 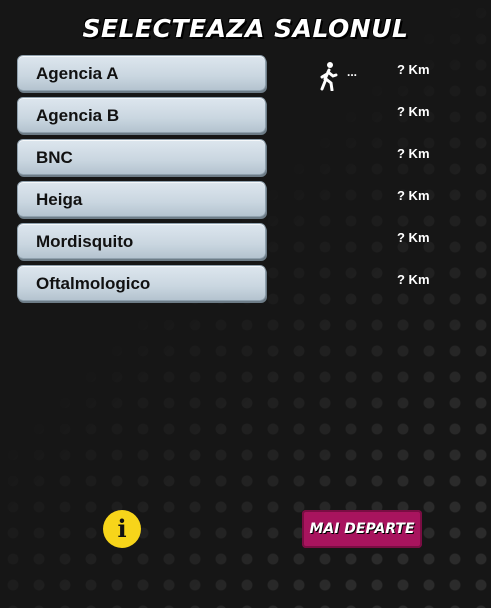 I want to click on info-button: i, so click(x=122, y=529).